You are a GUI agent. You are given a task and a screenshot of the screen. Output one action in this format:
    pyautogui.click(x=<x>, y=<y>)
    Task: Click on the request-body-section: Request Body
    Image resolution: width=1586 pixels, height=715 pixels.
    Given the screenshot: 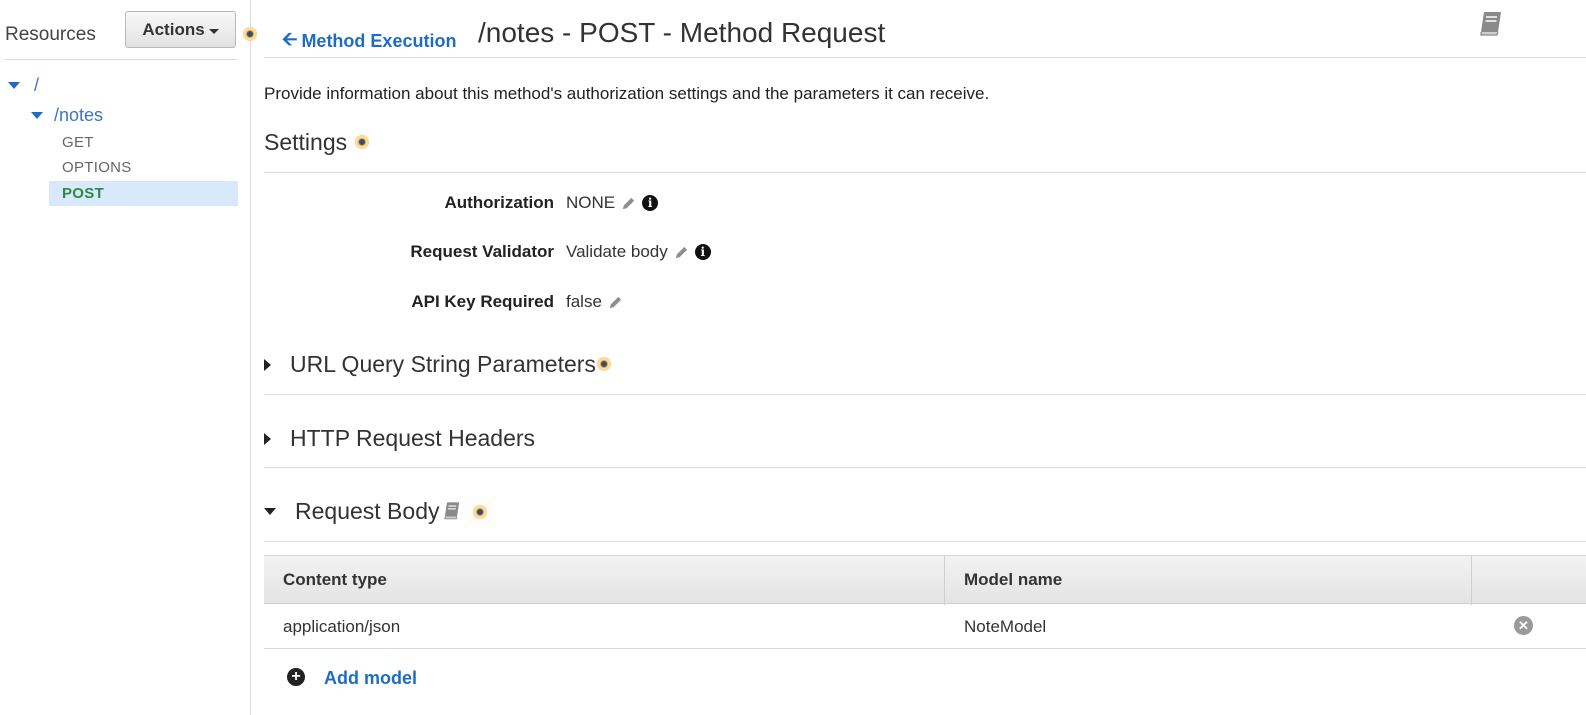 What is the action you would take?
    pyautogui.click(x=351, y=511)
    